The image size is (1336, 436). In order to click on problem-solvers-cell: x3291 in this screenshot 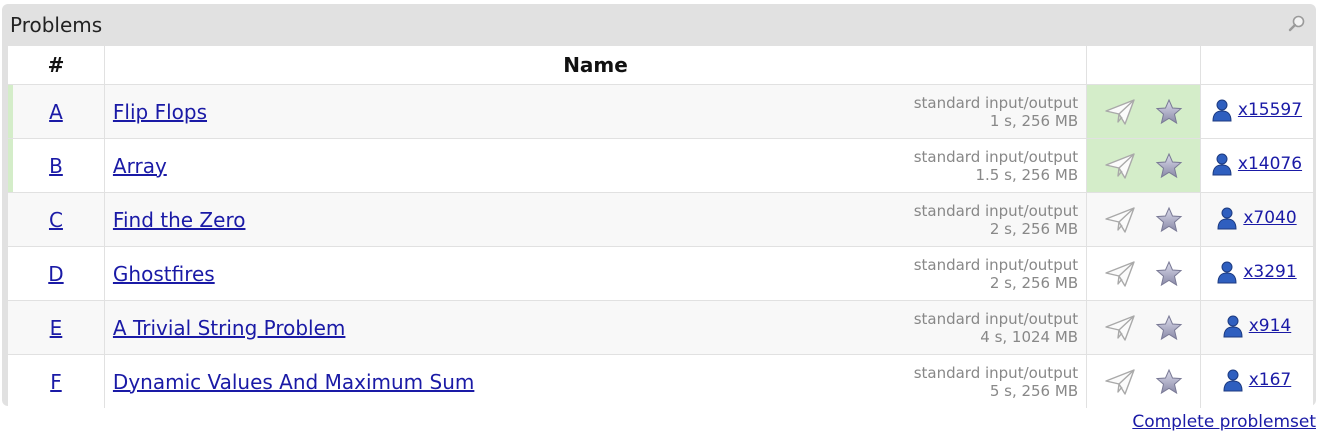, I will do `click(1256, 273)`.